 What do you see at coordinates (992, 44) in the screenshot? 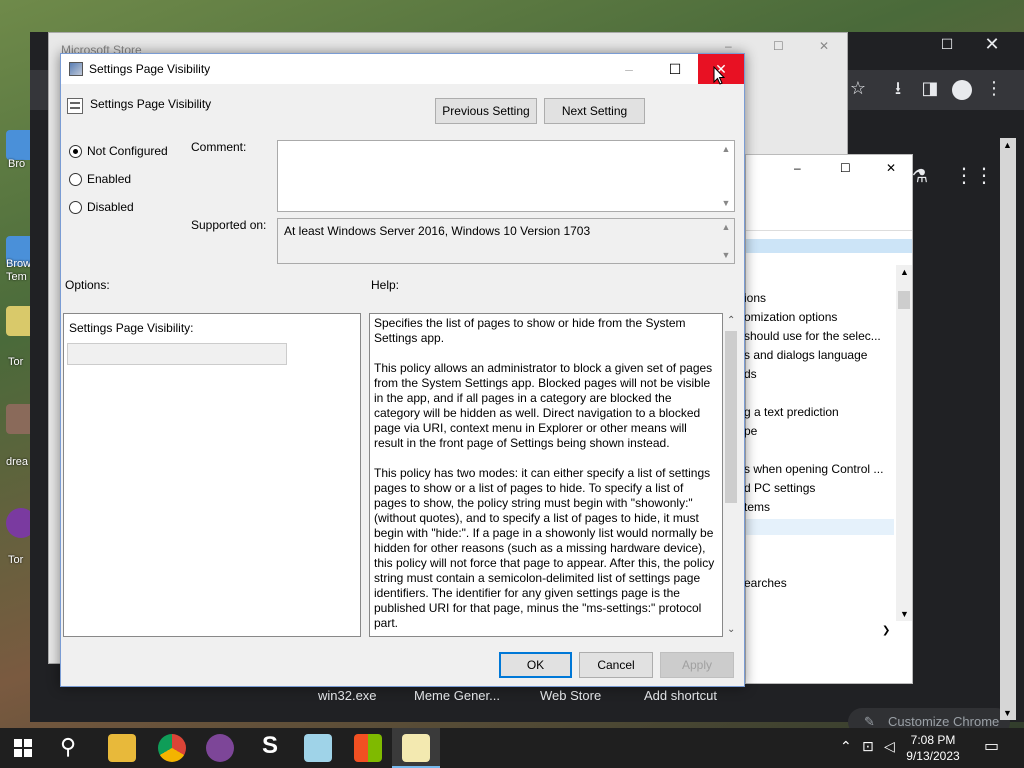
I see `close-icon: ✕` at bounding box center [992, 44].